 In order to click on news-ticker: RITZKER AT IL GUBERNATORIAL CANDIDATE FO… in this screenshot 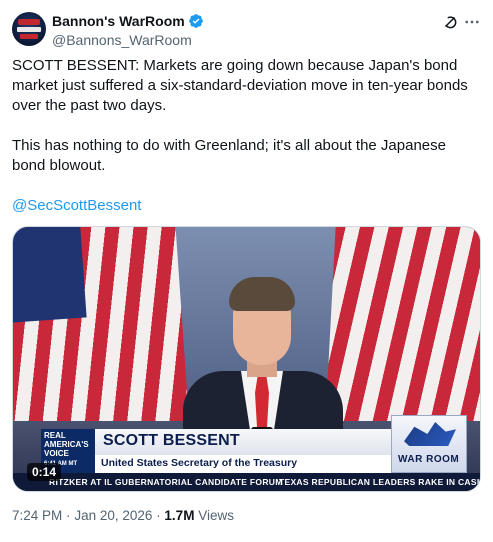, I will do `click(247, 482)`.